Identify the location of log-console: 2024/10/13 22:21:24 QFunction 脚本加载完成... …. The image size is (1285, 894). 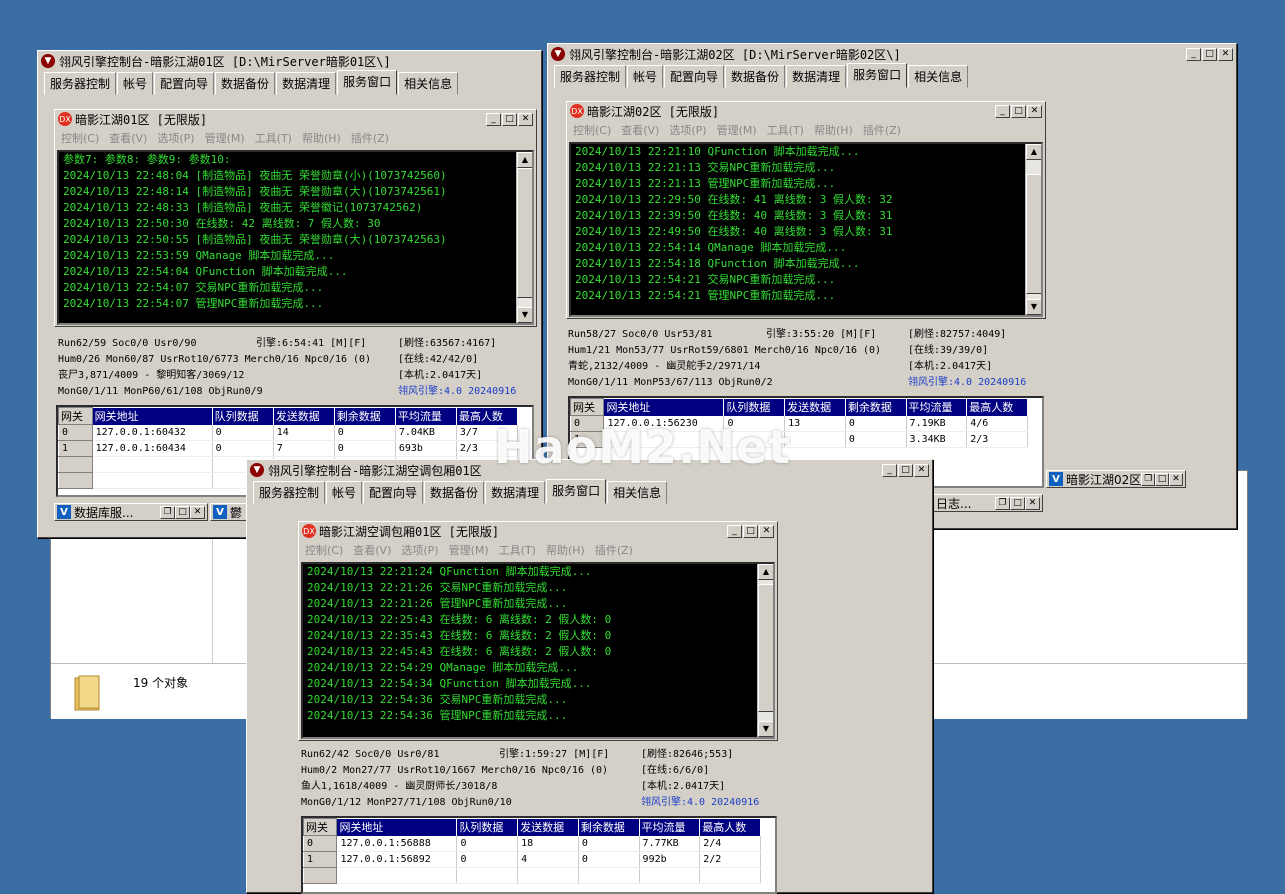
(538, 650).